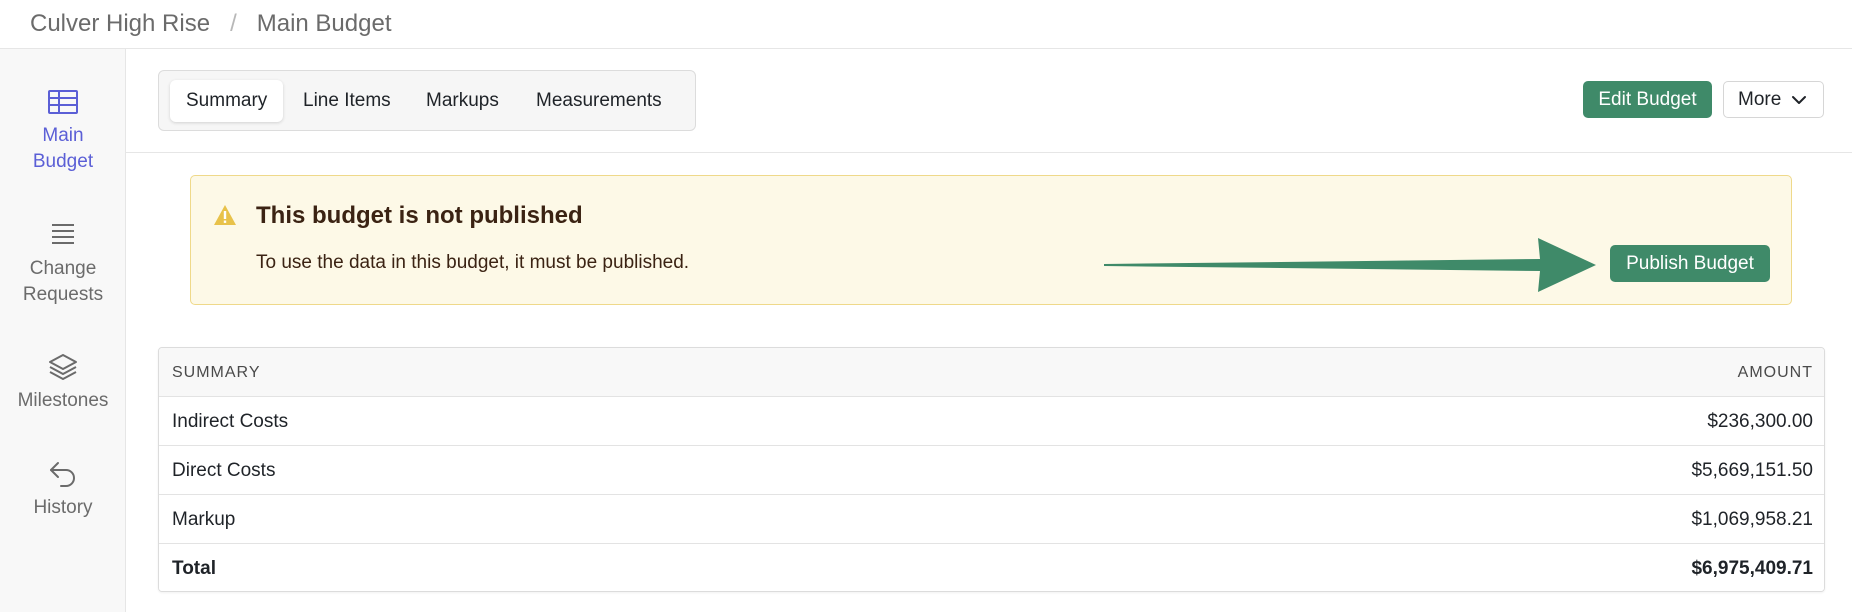 The width and height of the screenshot is (1852, 612). Describe the element at coordinates (63, 294) in the screenshot. I see `sidebar-item-label: Requests` at that location.